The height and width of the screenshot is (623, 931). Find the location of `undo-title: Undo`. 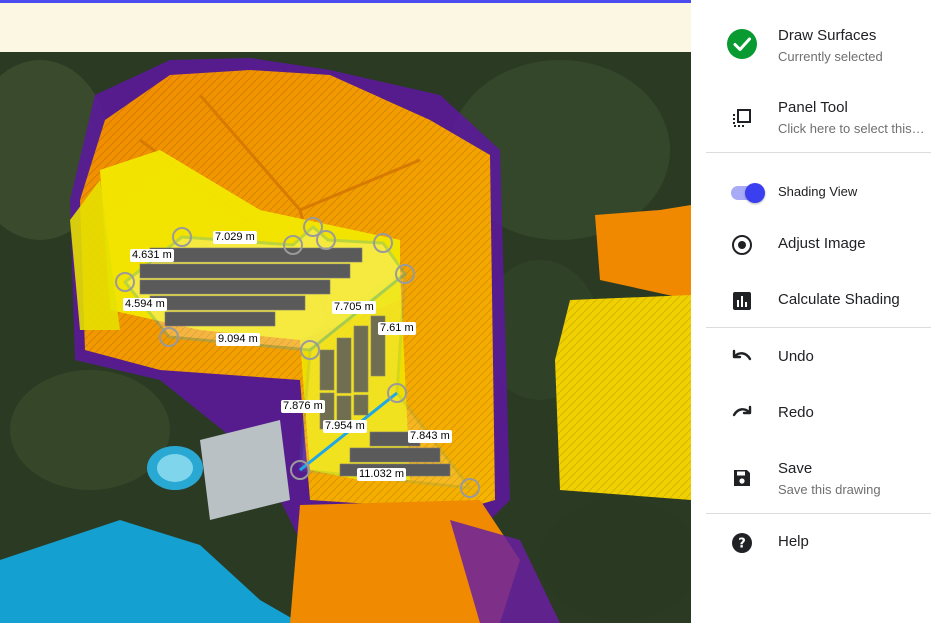

undo-title: Undo is located at coordinates (796, 356).